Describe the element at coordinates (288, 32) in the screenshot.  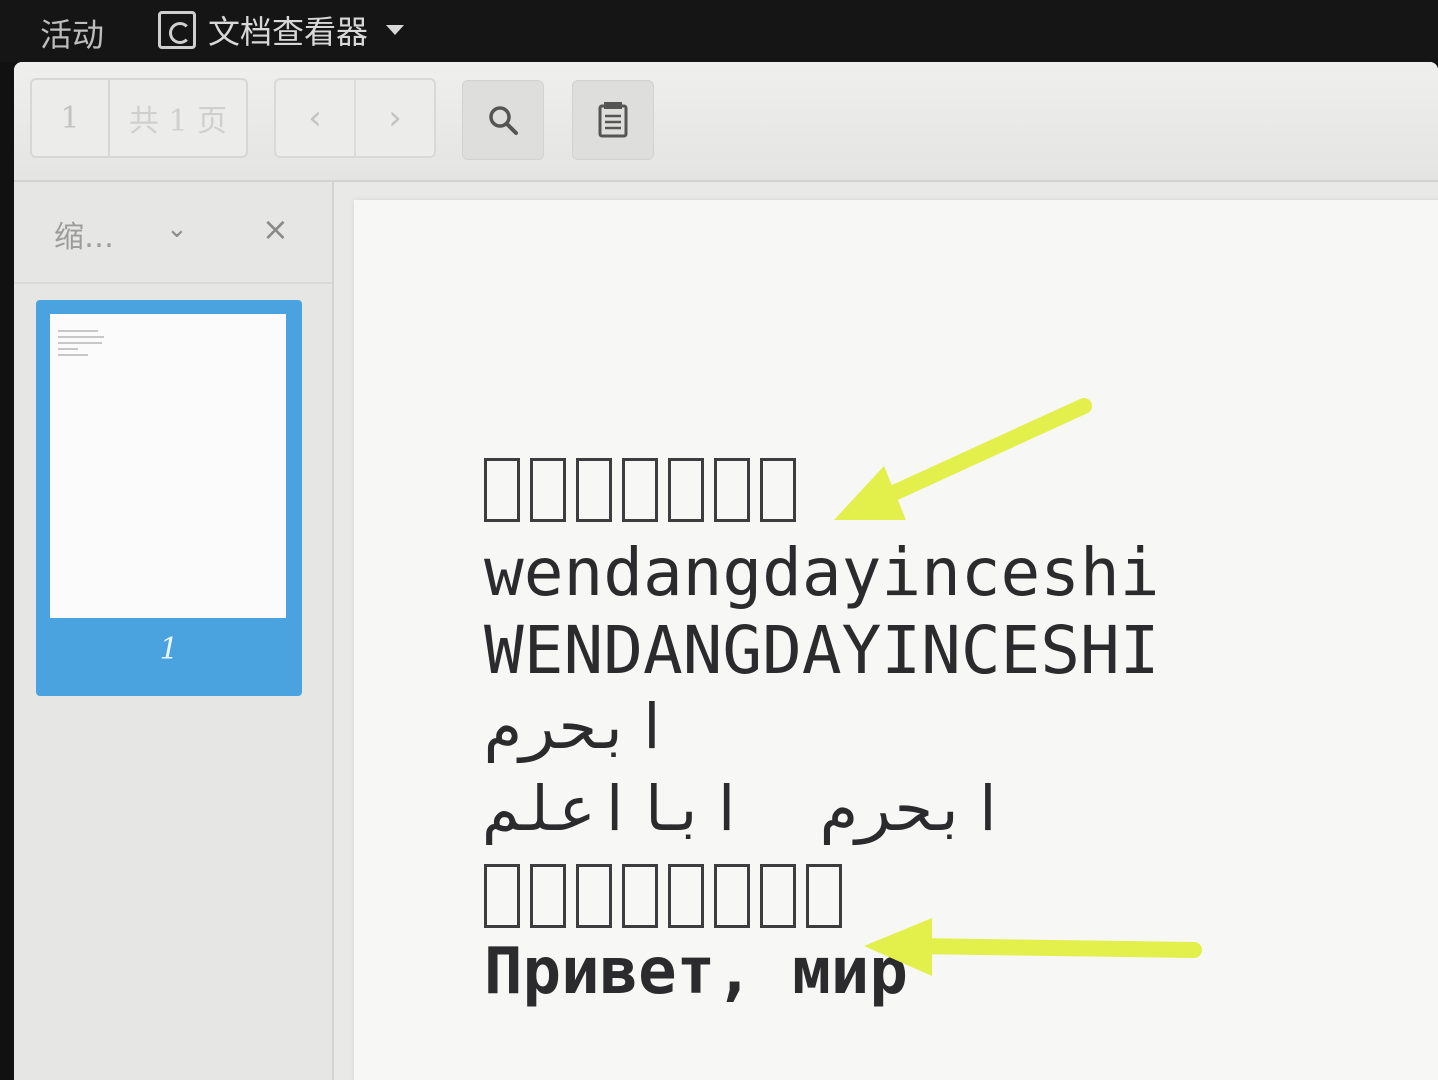
I see `app-name: 文档查看器` at that location.